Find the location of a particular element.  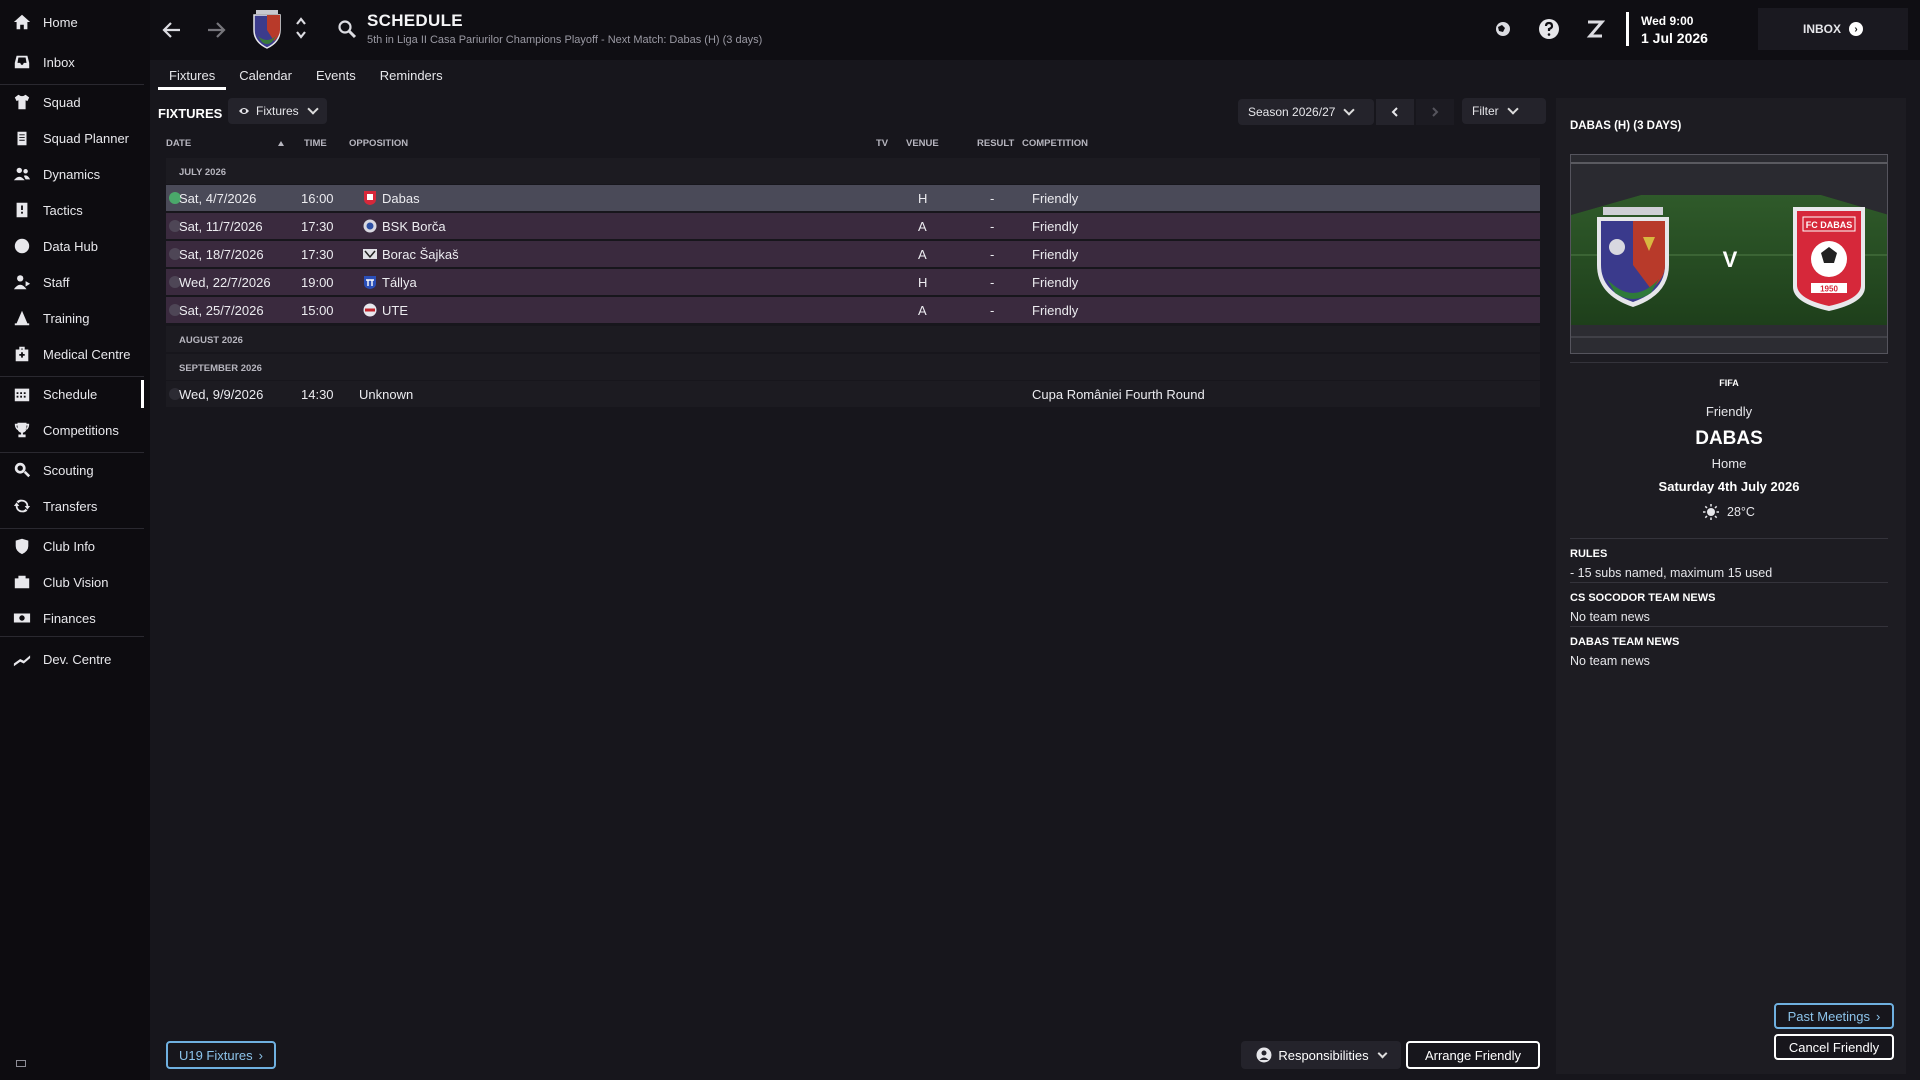

sidebar-item-inbox: Inbox is located at coordinates (75, 62).